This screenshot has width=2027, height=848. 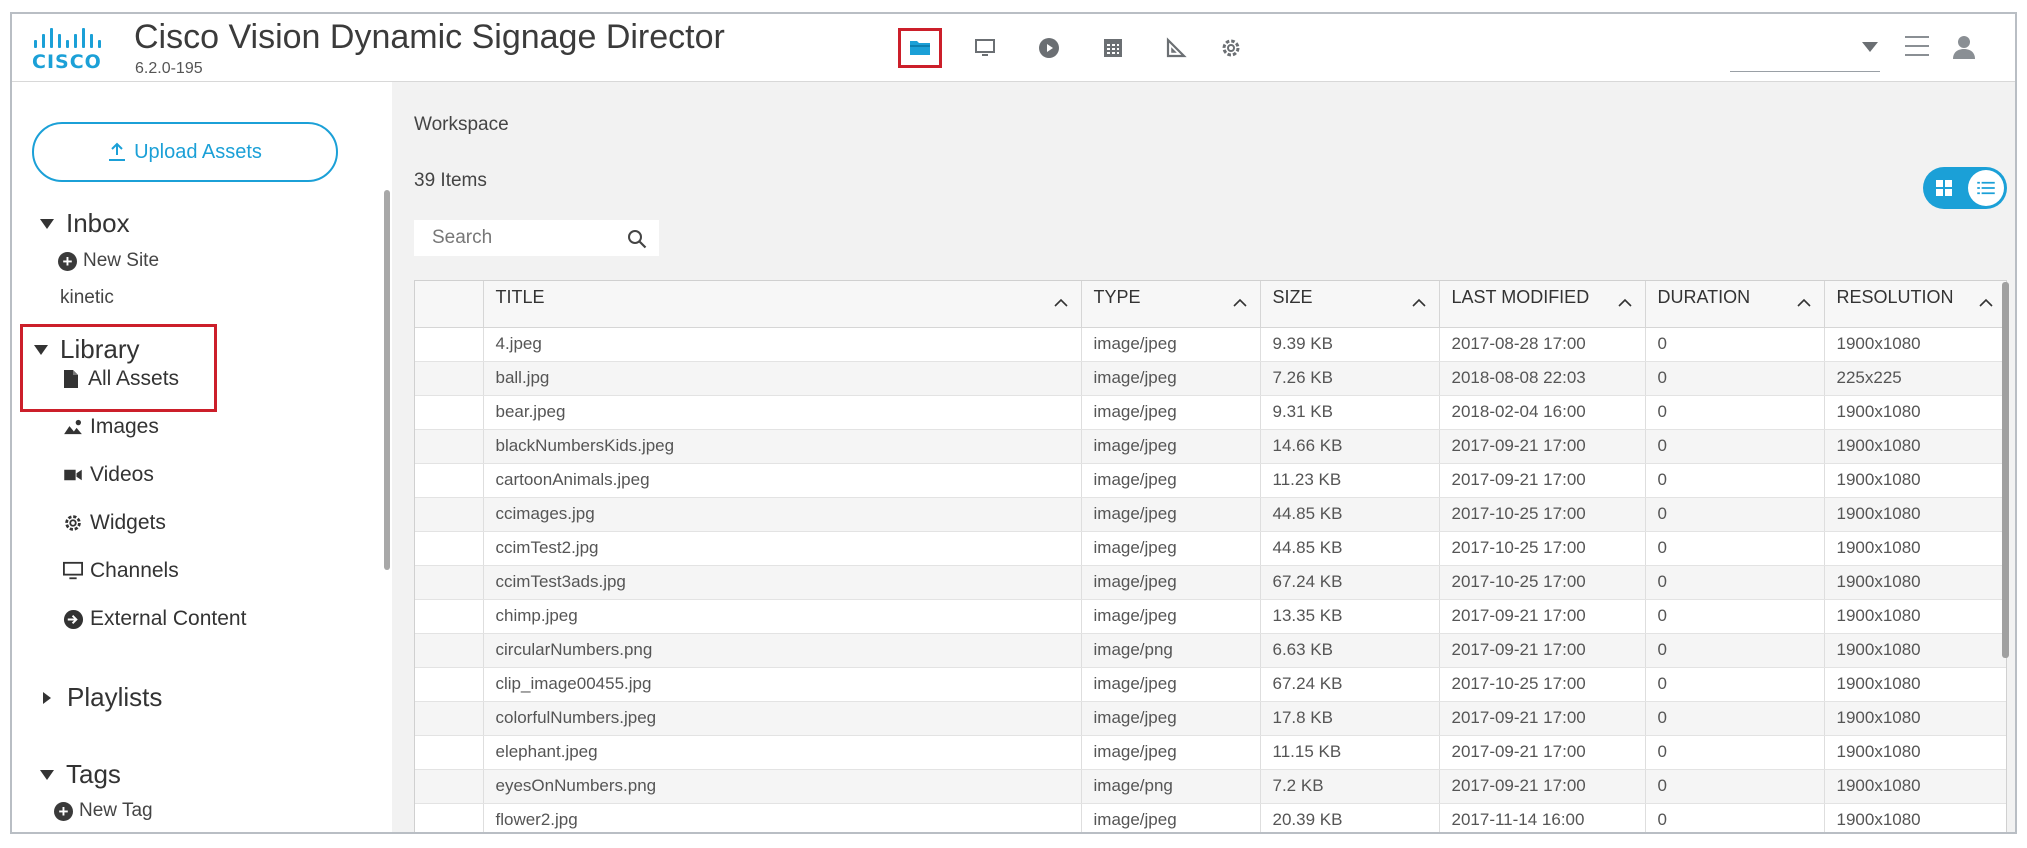 What do you see at coordinates (1735, 304) in the screenshot?
I see `column-header-duration: DURATION` at bounding box center [1735, 304].